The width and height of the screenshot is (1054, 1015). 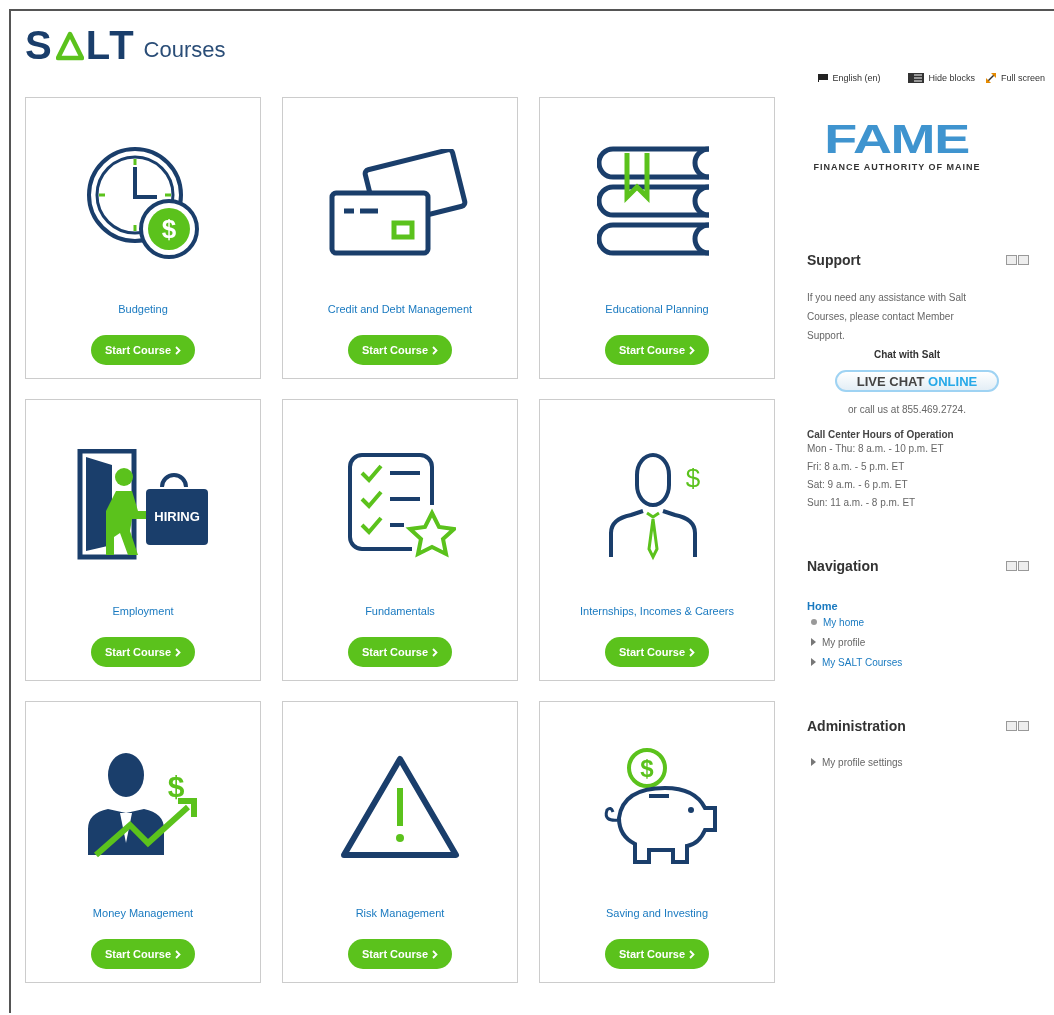 What do you see at coordinates (143, 913) in the screenshot?
I see `course-title: Money Management` at bounding box center [143, 913].